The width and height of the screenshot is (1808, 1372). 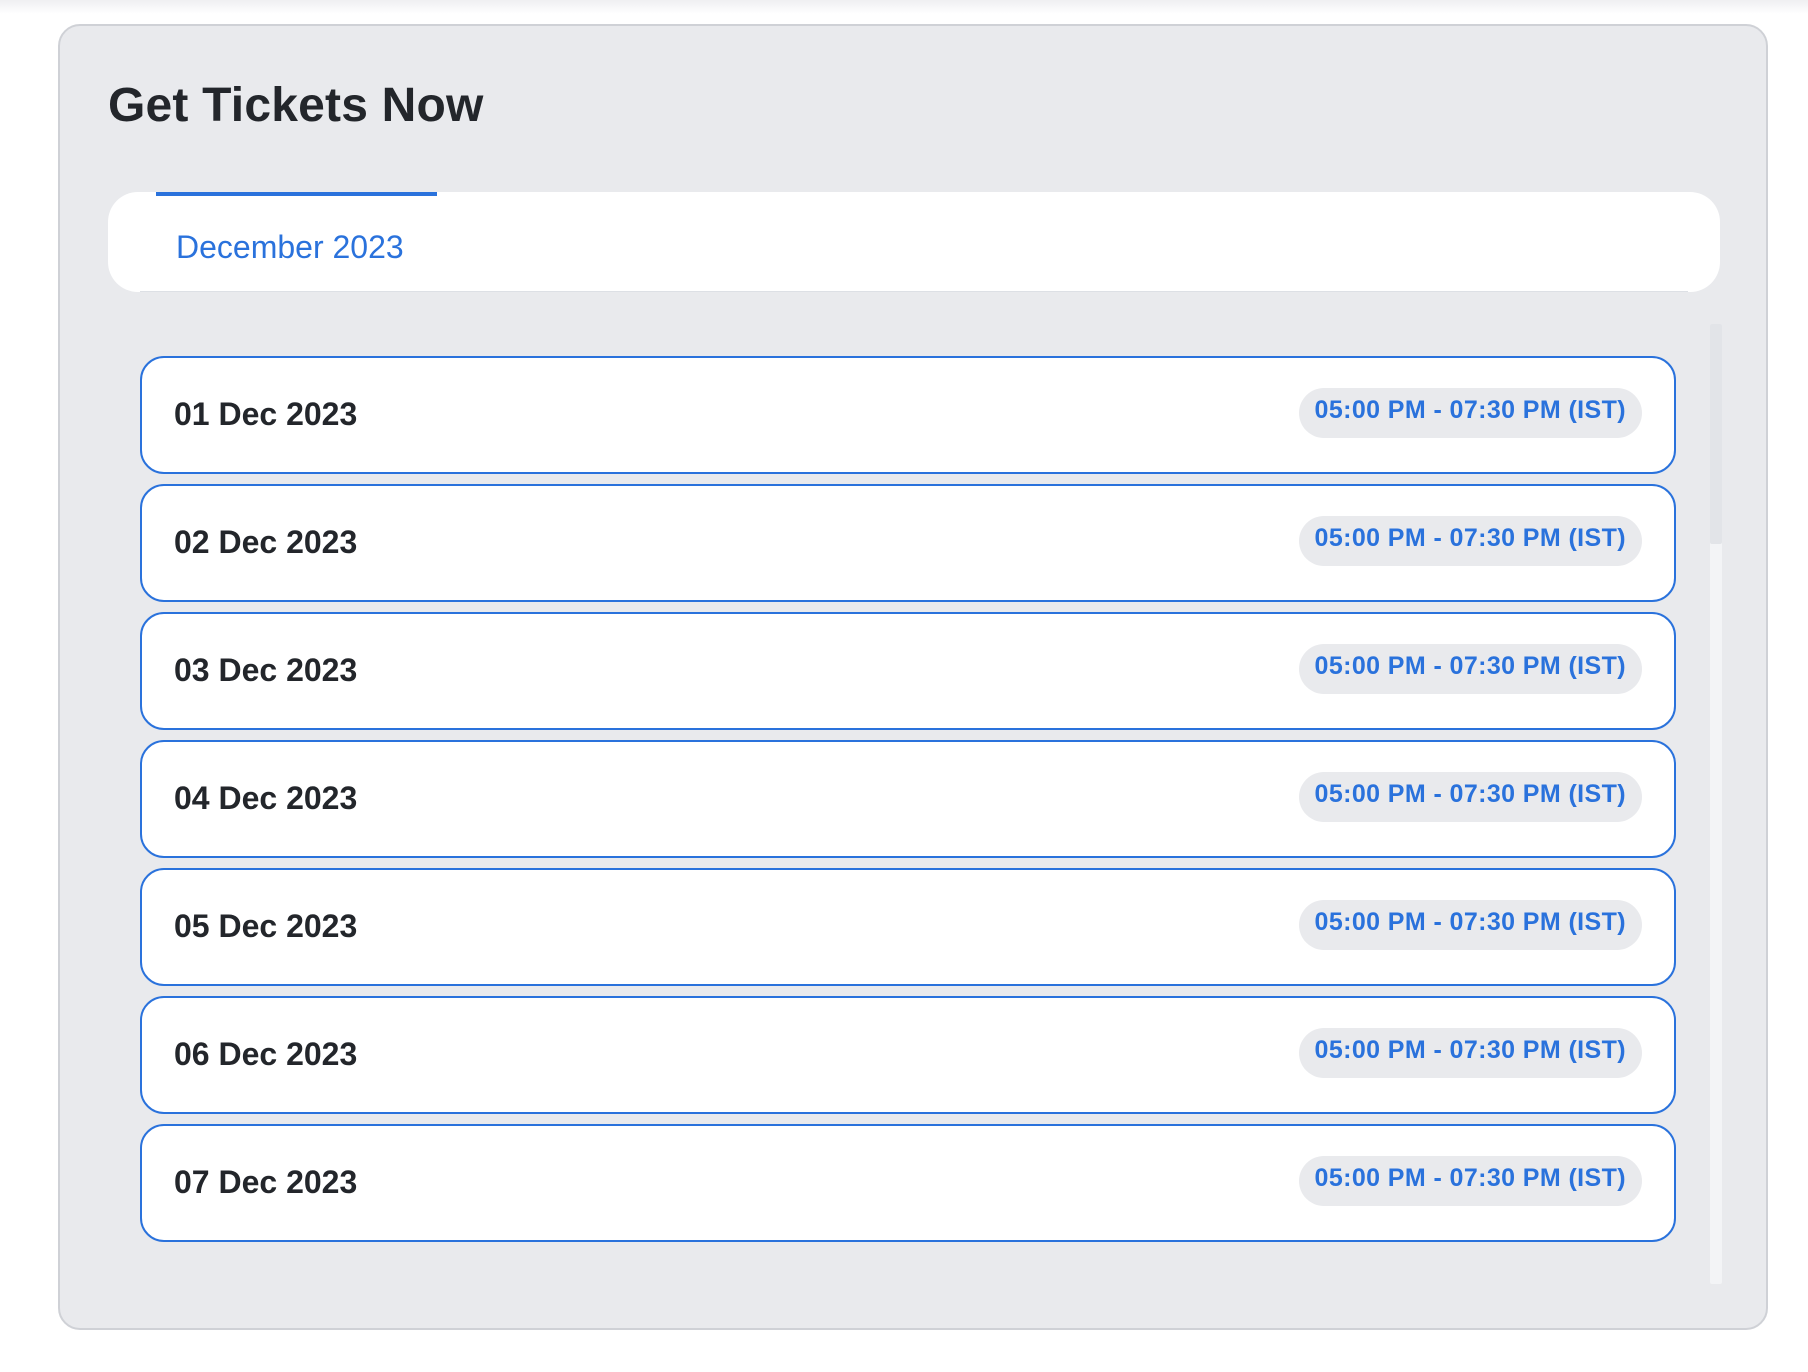 I want to click on tab-divider, so click(x=914, y=291).